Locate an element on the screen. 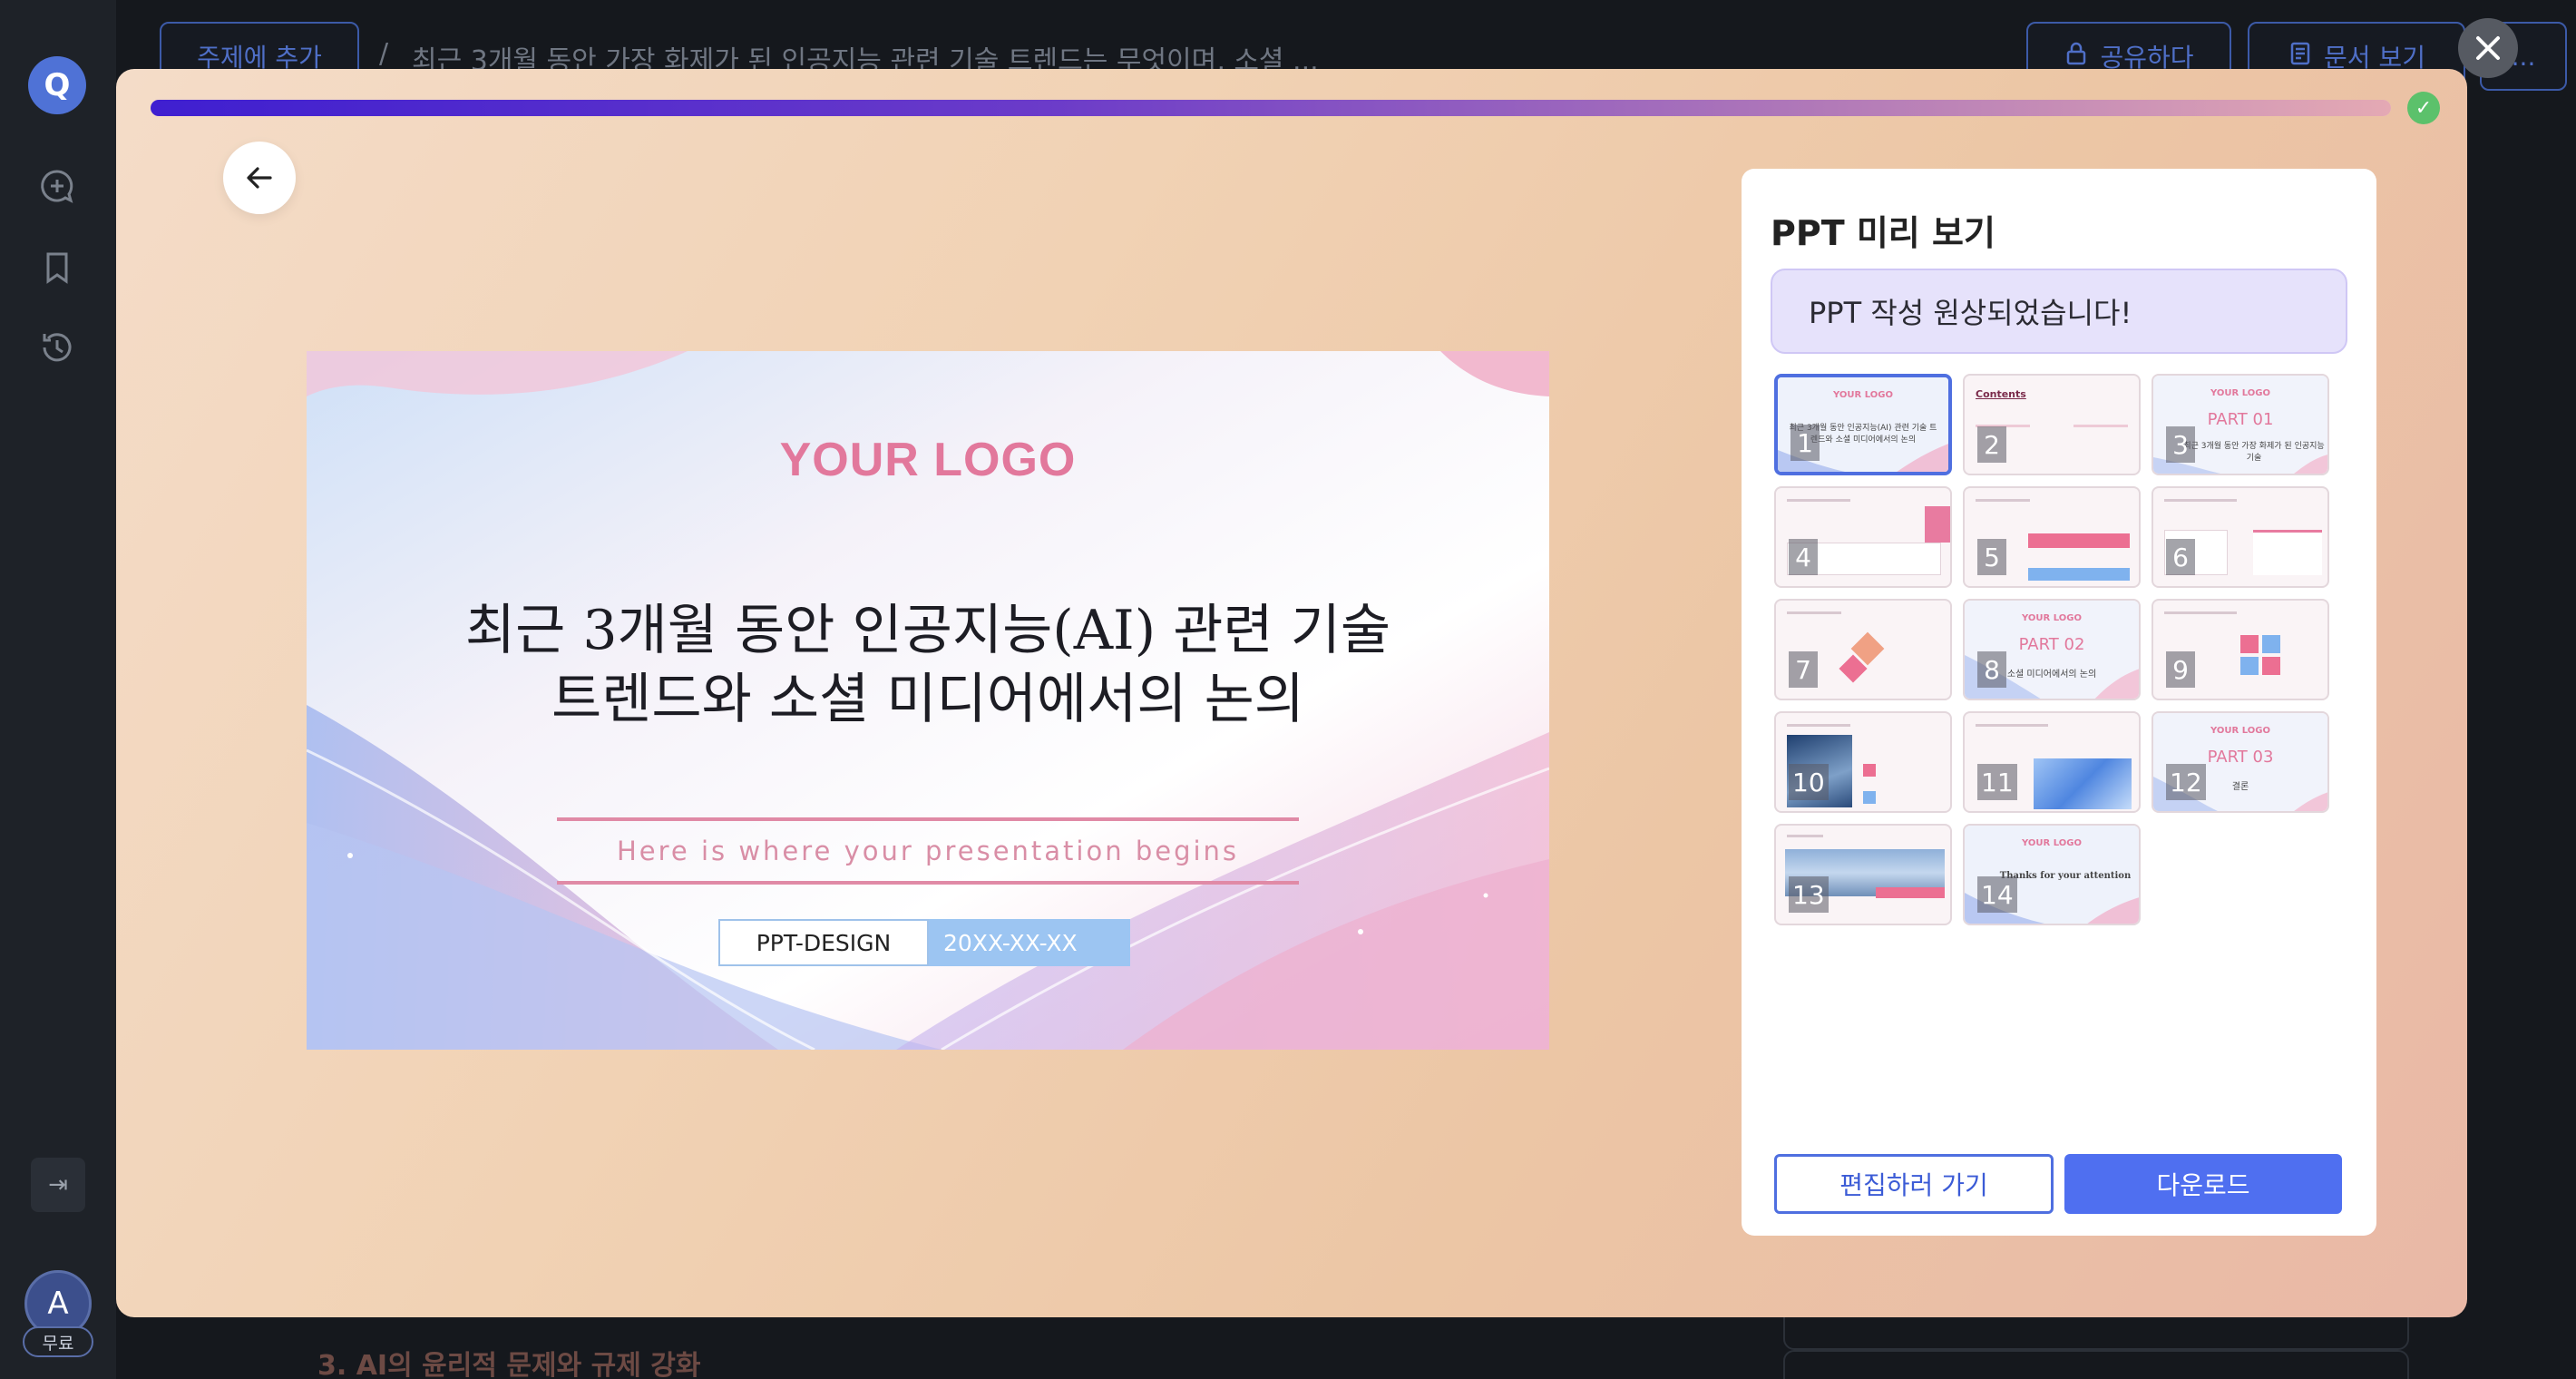  thumbnail-number: 12 is located at coordinates (2186, 782).